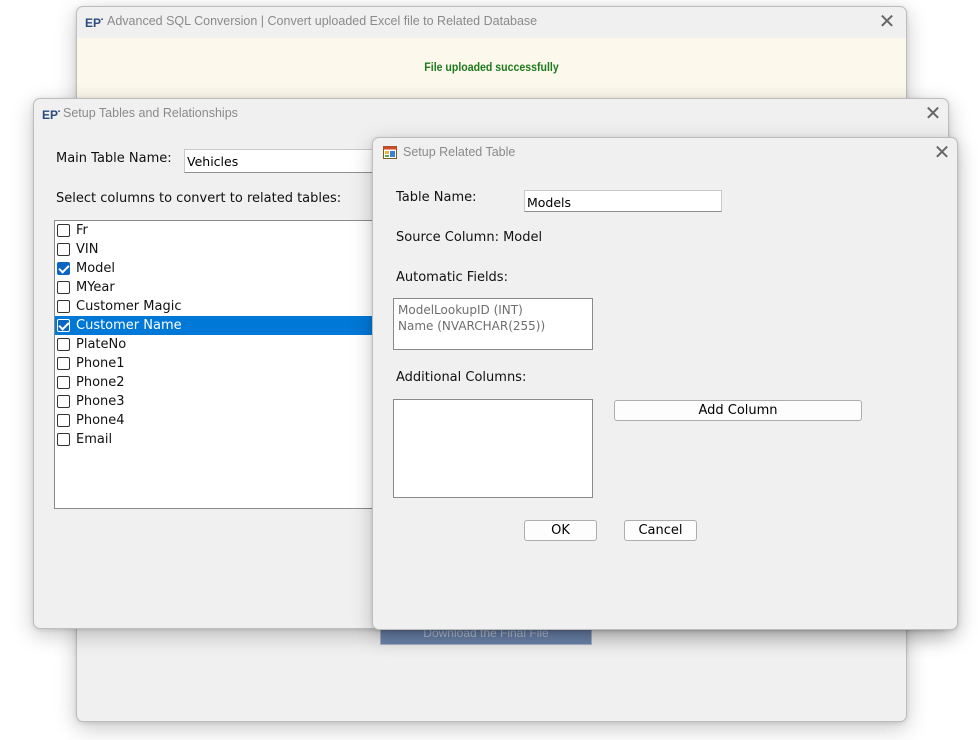 The width and height of the screenshot is (978, 740). I want to click on column-checklist-label: VIN, so click(87, 249).